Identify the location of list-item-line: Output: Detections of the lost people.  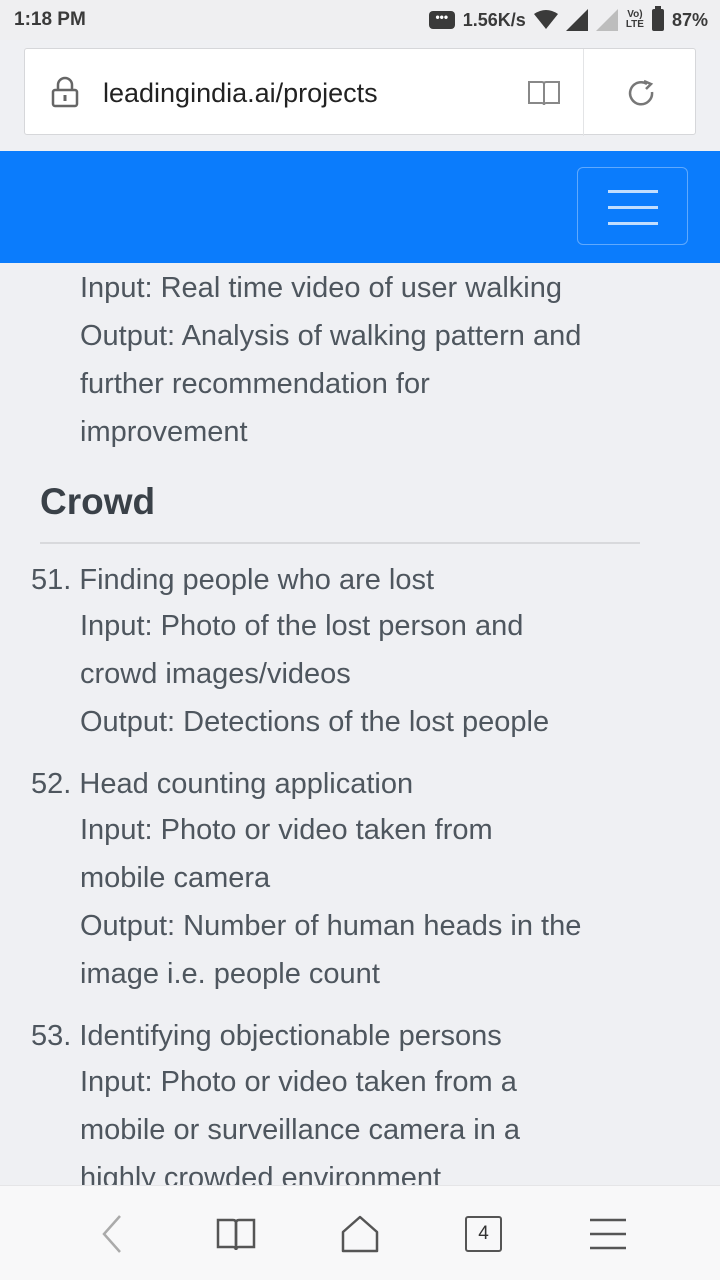
(315, 722).